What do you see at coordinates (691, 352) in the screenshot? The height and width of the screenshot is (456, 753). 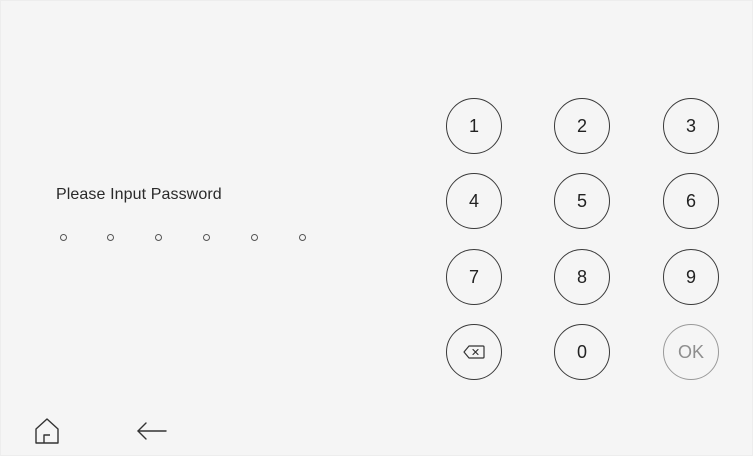 I see `ok-button: OK` at bounding box center [691, 352].